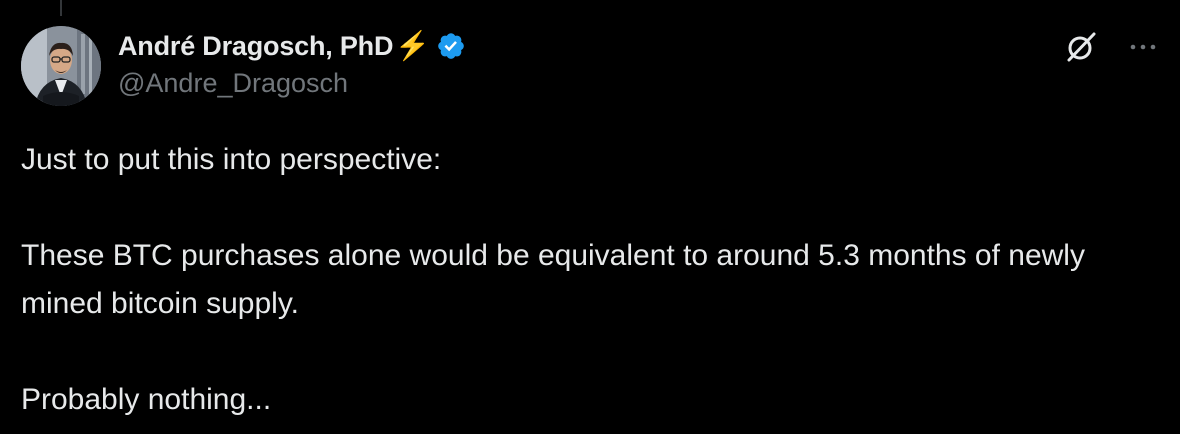  I want to click on tweet-paragraph: Just to put this into perspective:, so click(231, 159).